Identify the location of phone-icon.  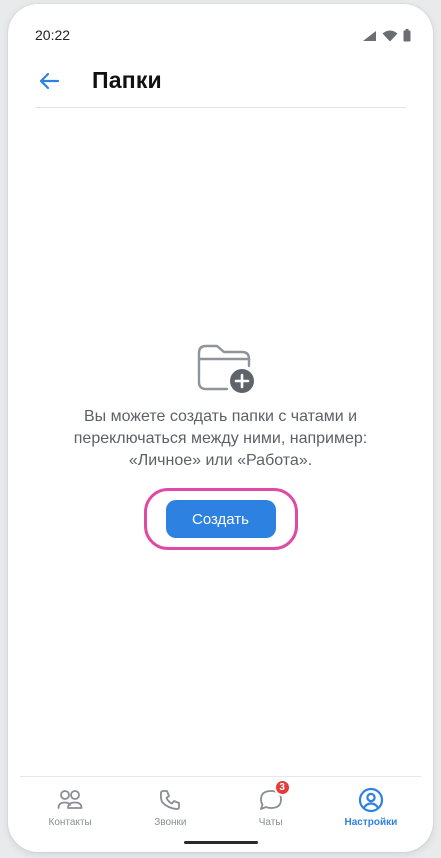
(170, 800).